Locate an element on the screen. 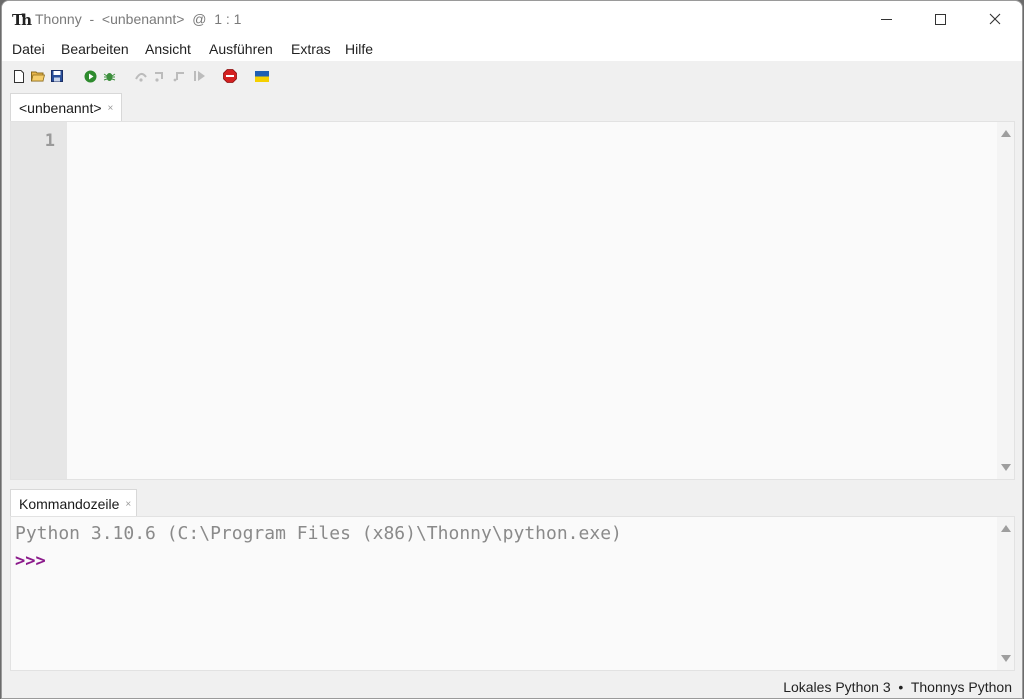 This screenshot has width=1024, height=699. run-icon is located at coordinates (90, 76).